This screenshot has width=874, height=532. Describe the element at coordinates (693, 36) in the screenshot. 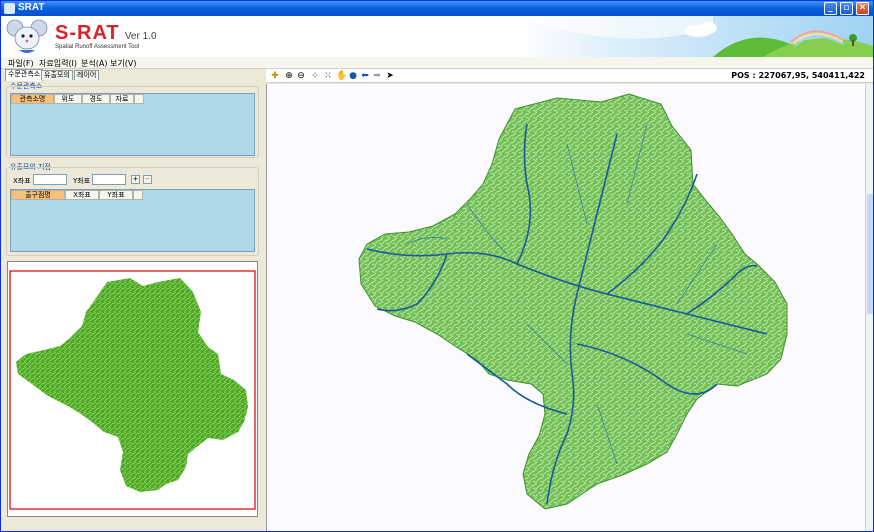

I see `banner-landscape-icon` at that location.